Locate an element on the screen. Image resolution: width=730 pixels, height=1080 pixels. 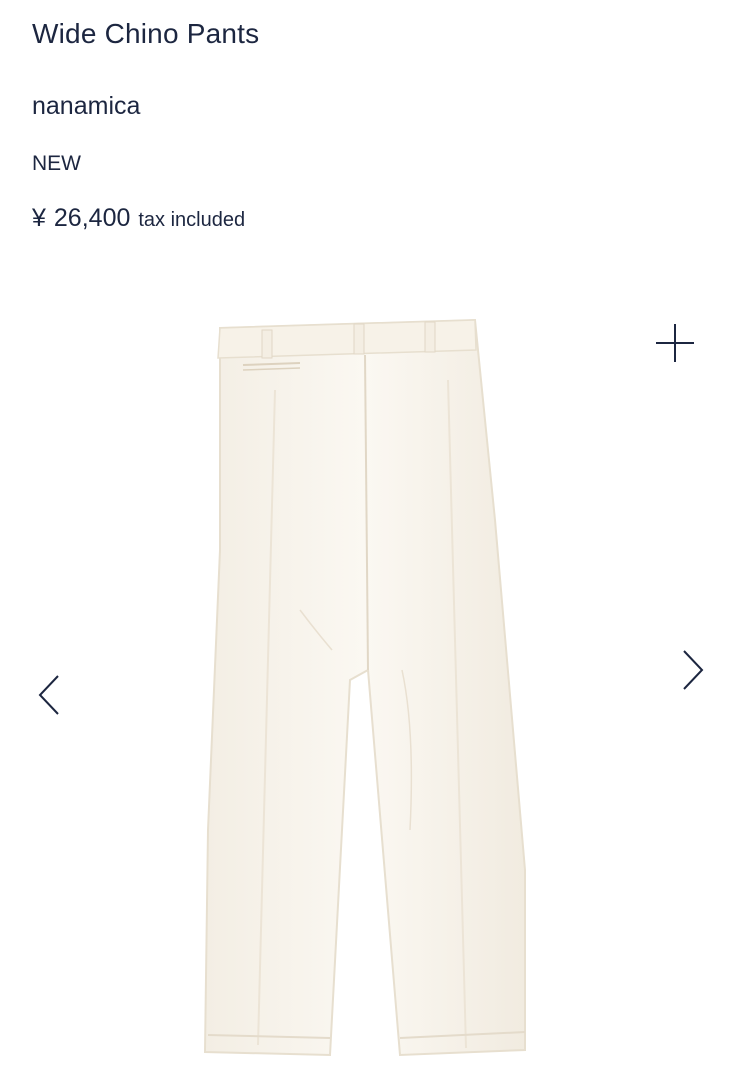
next-image-button is located at coordinates (692, 670).